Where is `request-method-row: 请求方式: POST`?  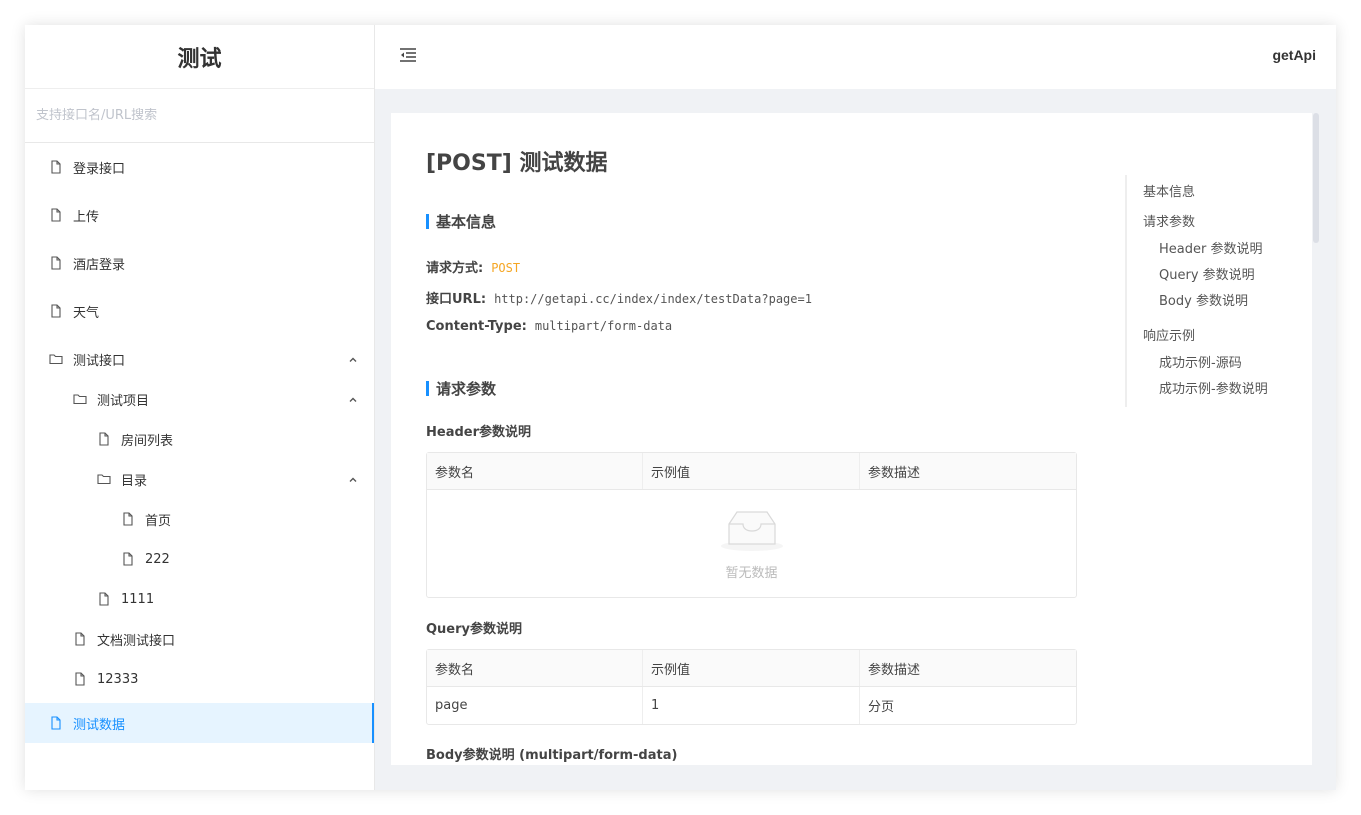 request-method-row: 请求方式: POST is located at coordinates (473, 266).